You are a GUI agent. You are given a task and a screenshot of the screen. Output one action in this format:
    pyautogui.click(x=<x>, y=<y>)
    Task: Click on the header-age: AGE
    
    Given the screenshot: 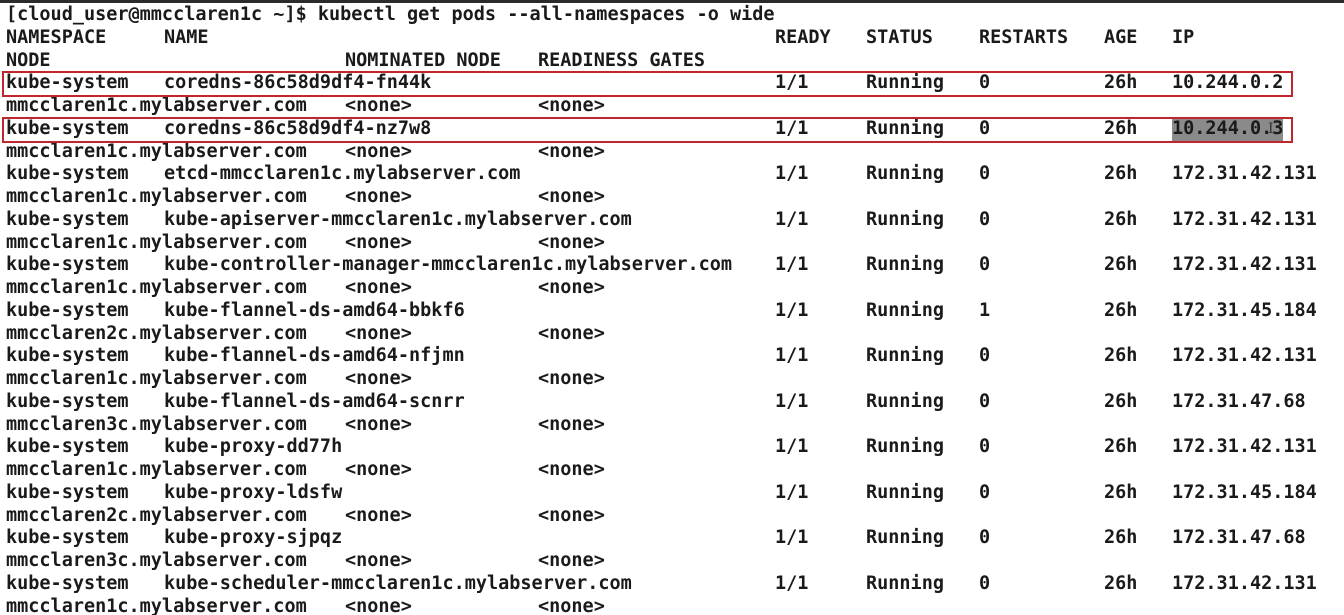 What is the action you would take?
    pyautogui.click(x=1121, y=37)
    